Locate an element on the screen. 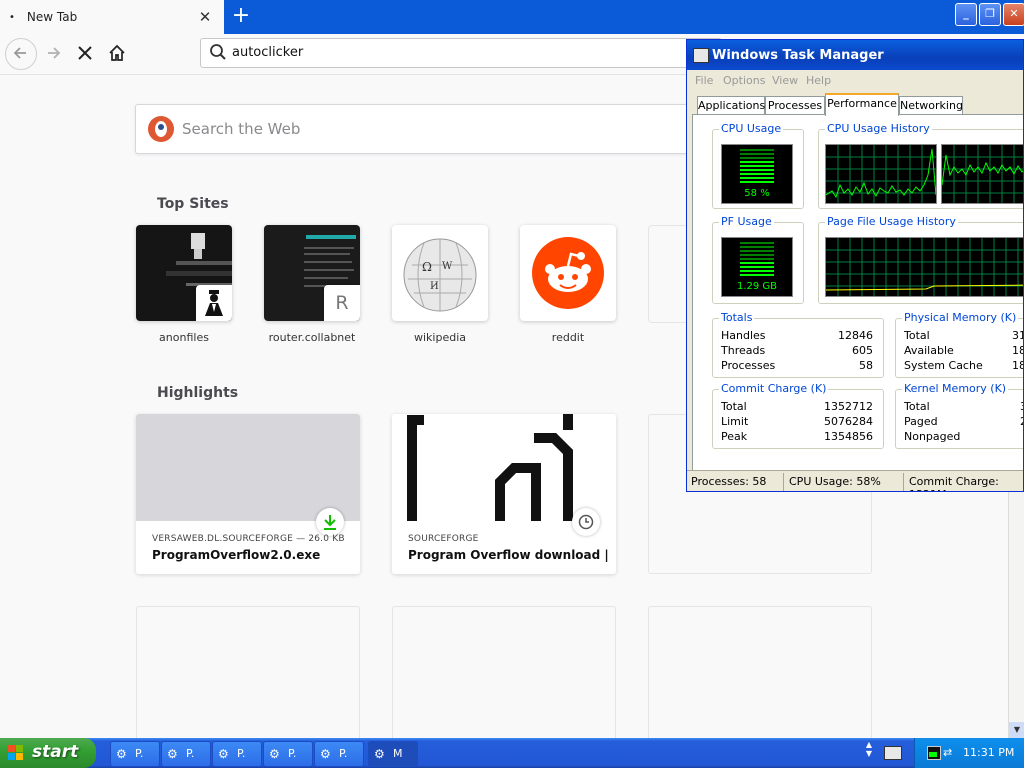 The width and height of the screenshot is (1024, 768). tab-processes: Processes is located at coordinates (795, 105).